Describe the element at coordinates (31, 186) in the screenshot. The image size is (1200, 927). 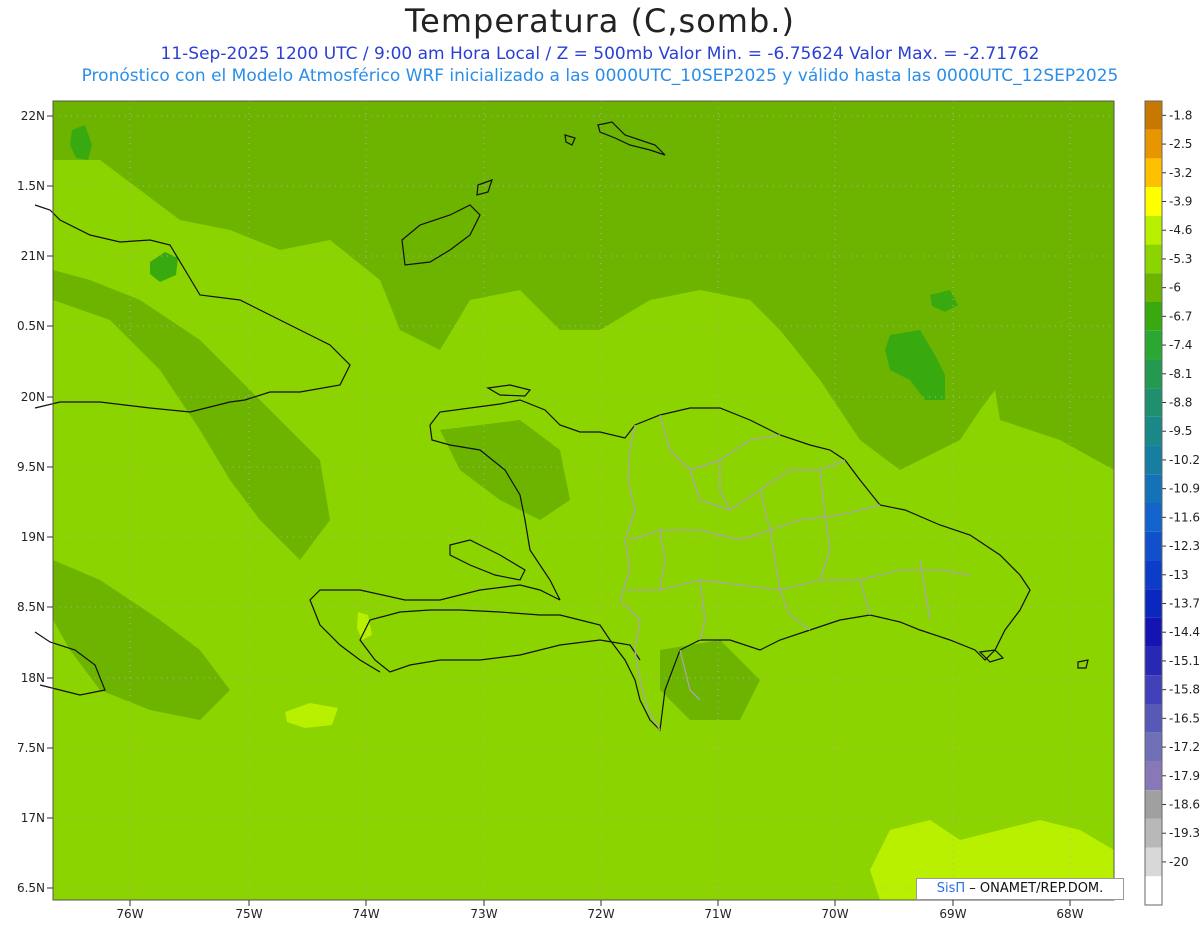
I see `lat-label: 1.5N` at that location.